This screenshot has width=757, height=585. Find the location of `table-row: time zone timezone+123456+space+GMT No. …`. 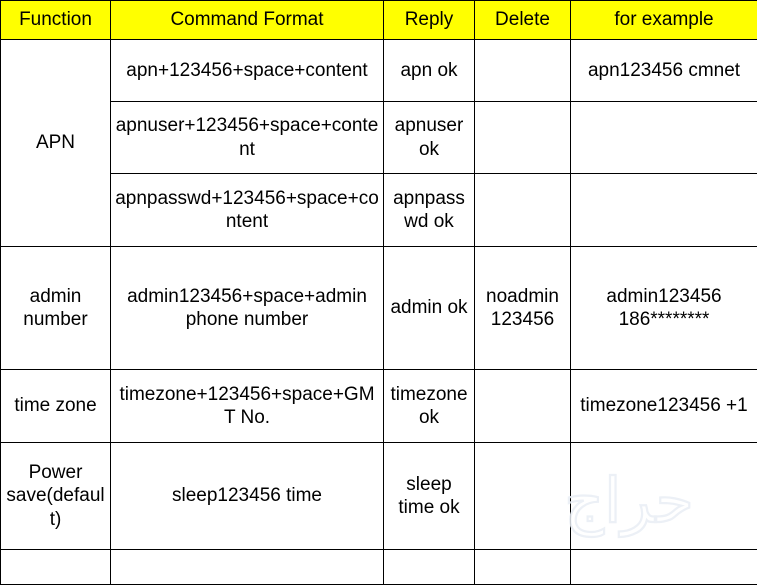

table-row: time zone timezone+123456+space+GMT No. … is located at coordinates (379, 406).